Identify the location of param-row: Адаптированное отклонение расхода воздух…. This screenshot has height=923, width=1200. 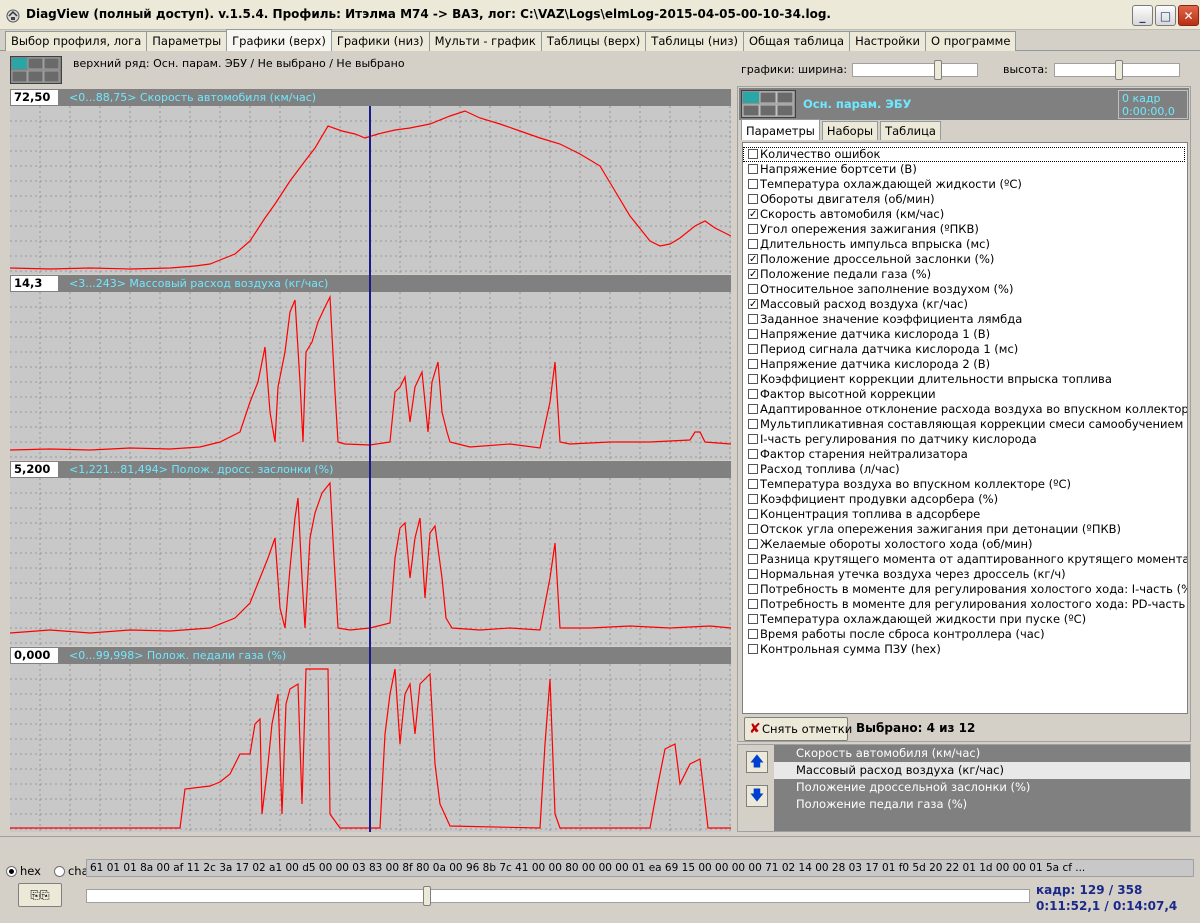
(965, 409).